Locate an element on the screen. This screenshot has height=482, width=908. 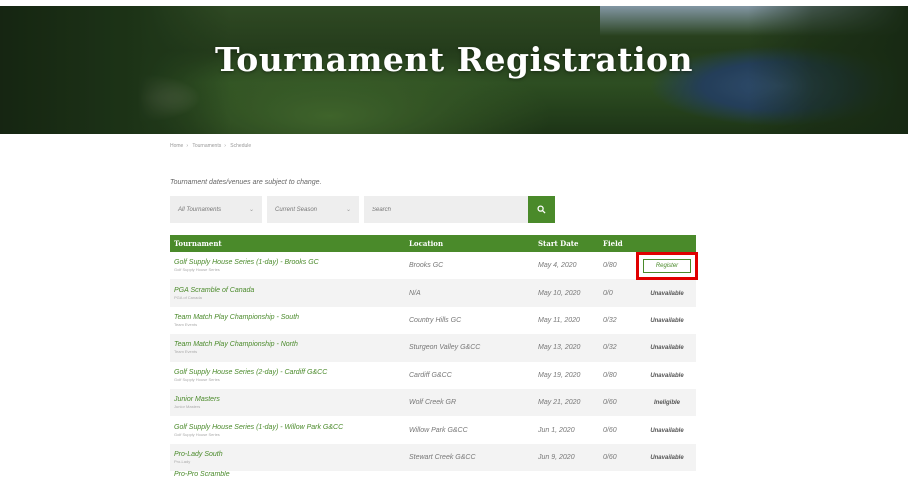
tournament-link: Junior Masters is located at coordinates (291, 399).